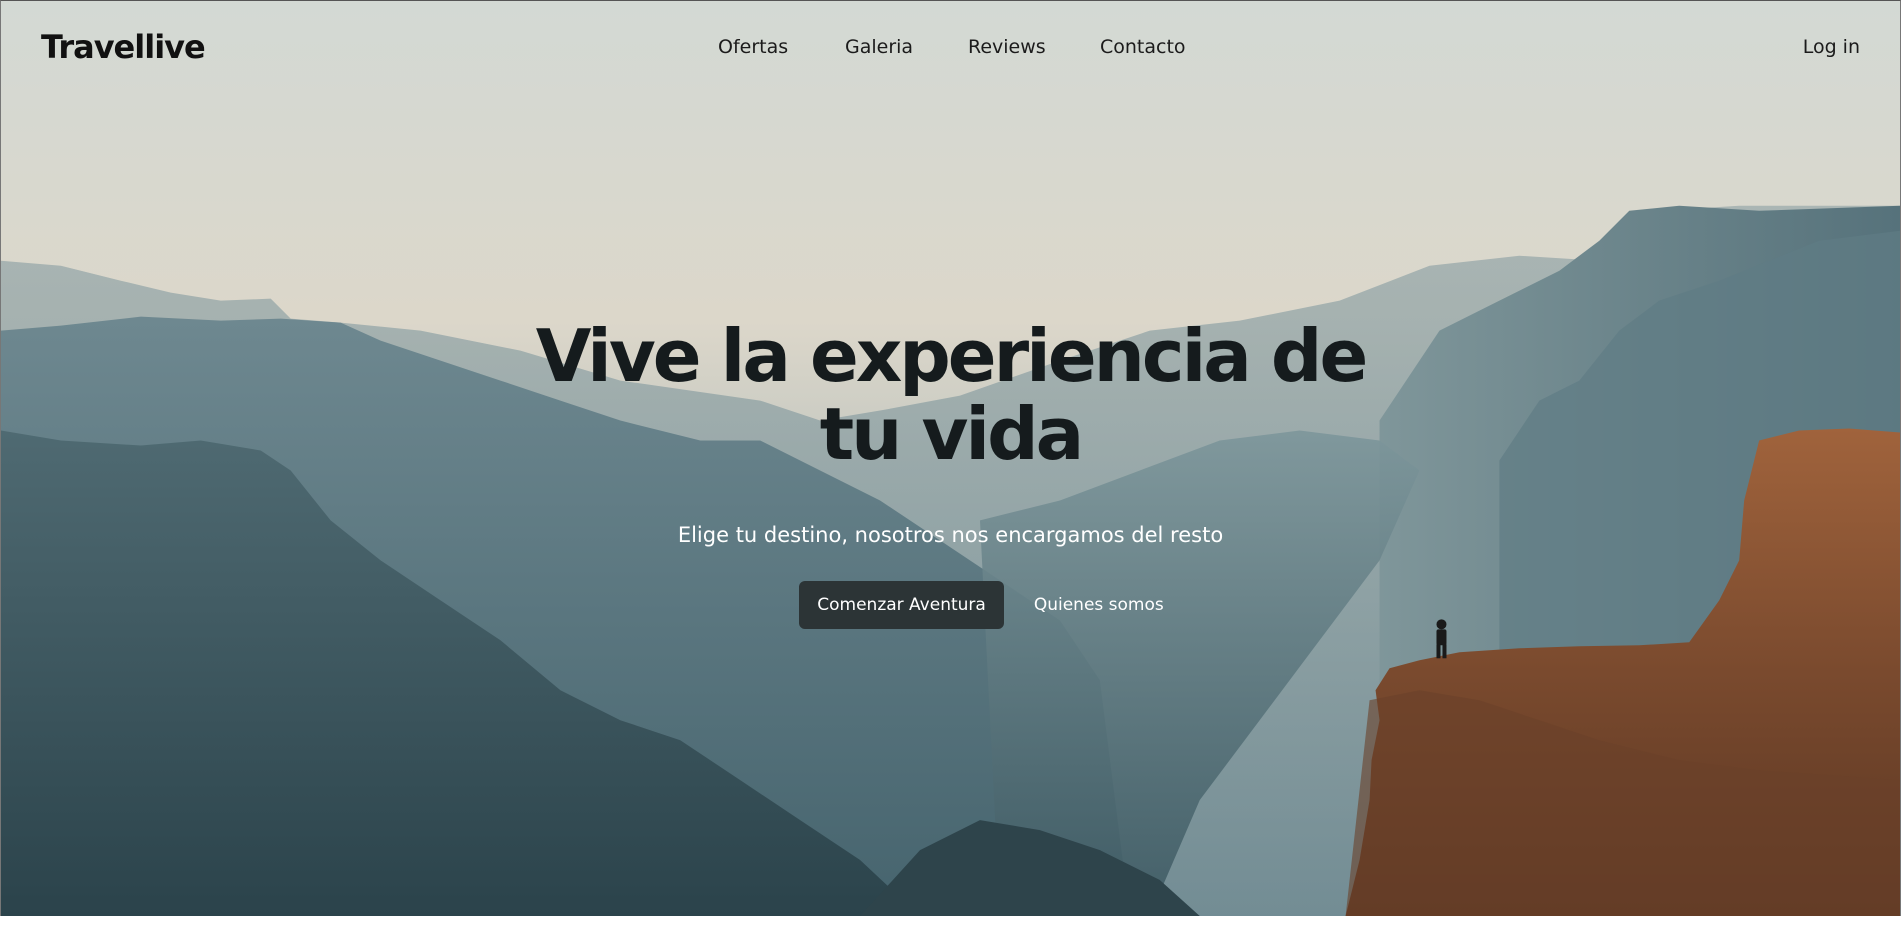 The image size is (1901, 937). What do you see at coordinates (1143, 47) in the screenshot?
I see `nav-link-contacto: Contacto` at bounding box center [1143, 47].